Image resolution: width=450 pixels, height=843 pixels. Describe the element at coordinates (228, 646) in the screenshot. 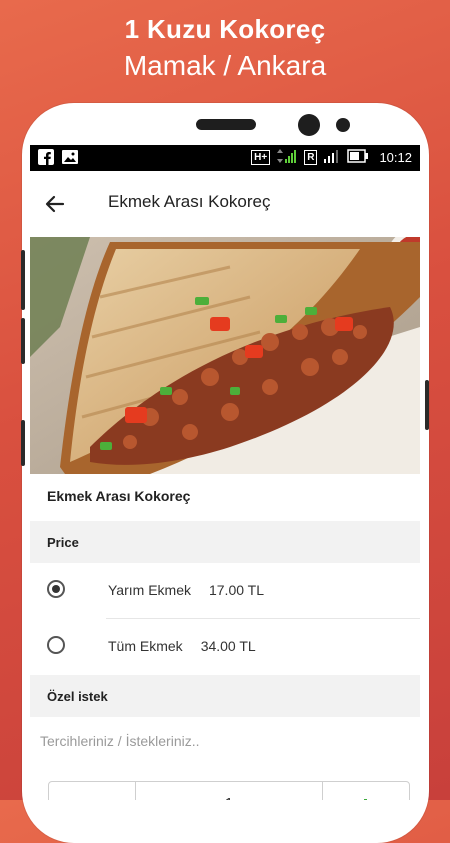

I see `option-price: 34.00 TL` at that location.